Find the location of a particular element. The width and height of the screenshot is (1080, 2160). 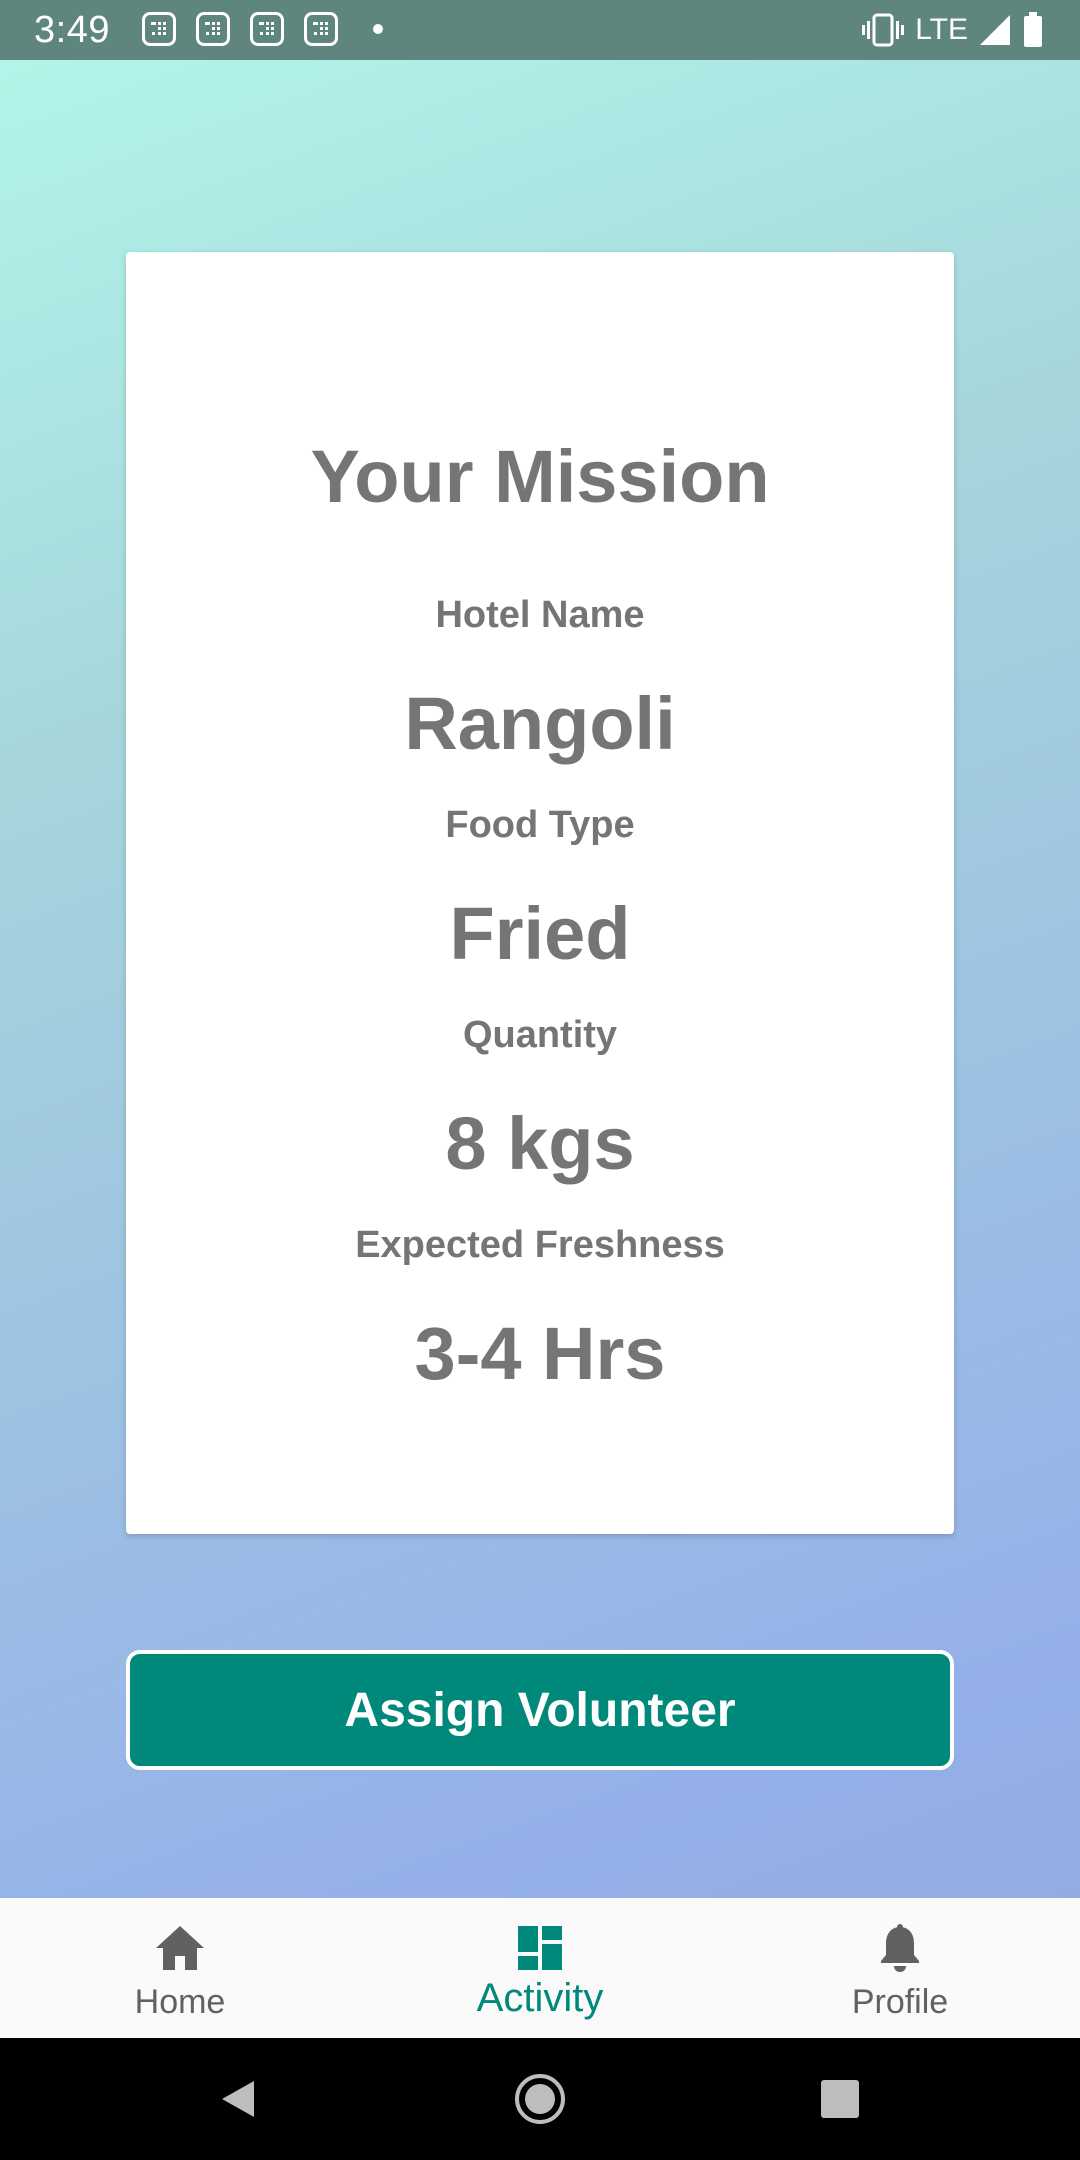

system-navigation-bar is located at coordinates (540, 2099).